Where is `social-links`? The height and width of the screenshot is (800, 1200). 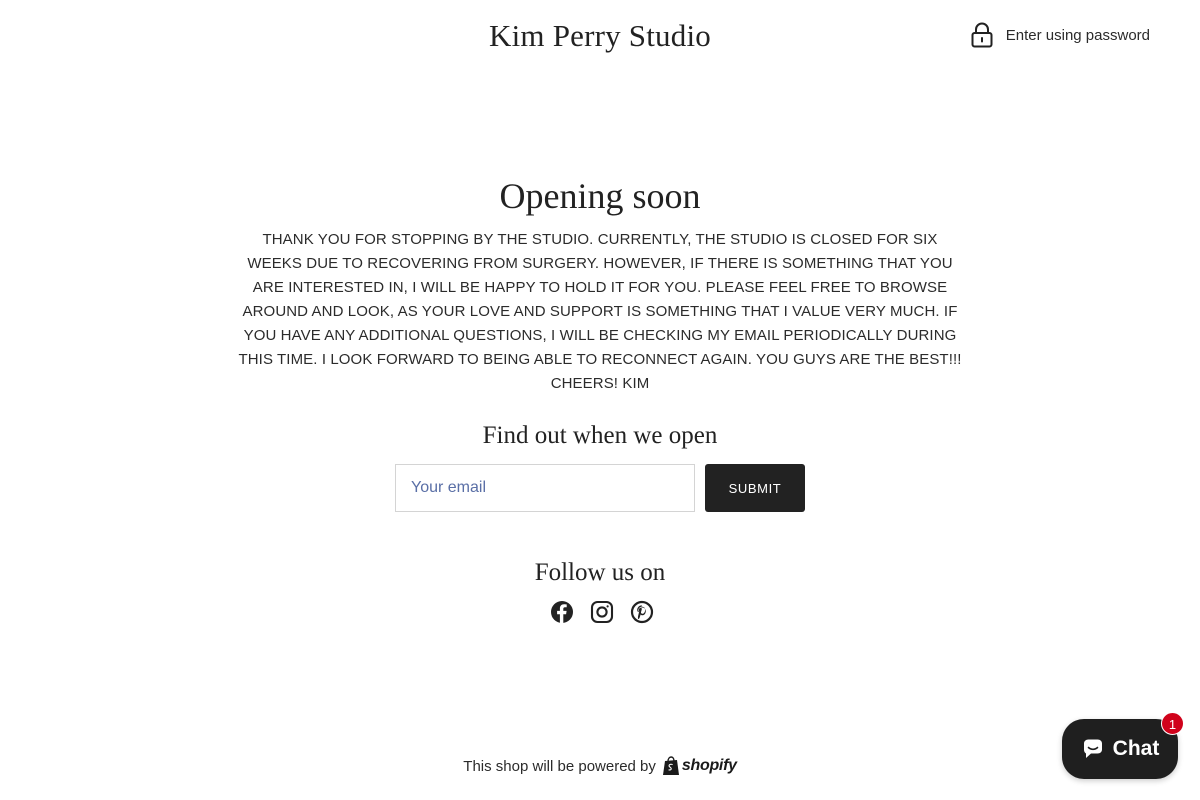
social-links is located at coordinates (602, 612).